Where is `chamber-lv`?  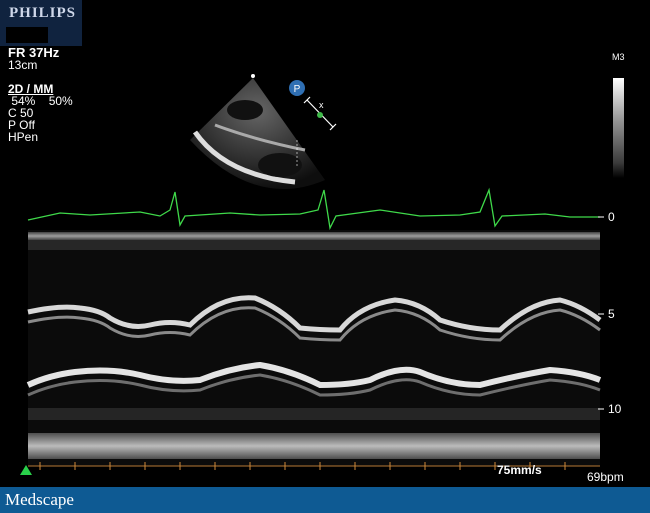
chamber-lv is located at coordinates (280, 165).